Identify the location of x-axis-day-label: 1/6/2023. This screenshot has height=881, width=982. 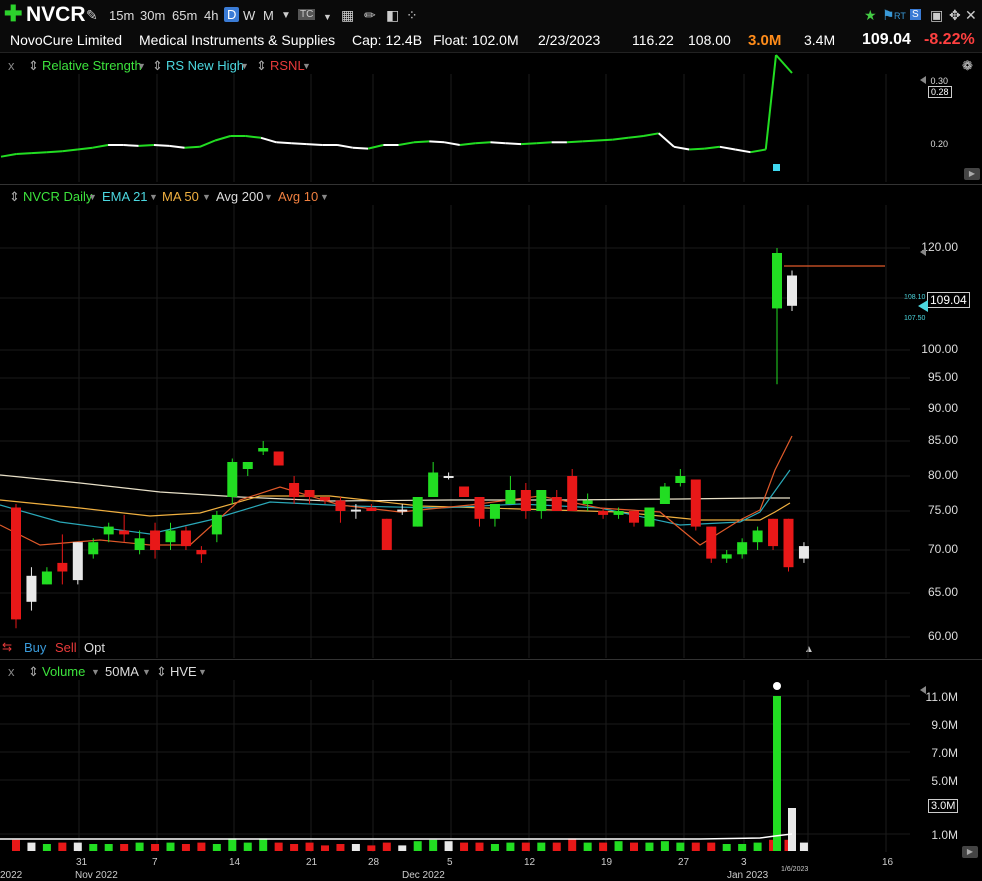
(795, 869).